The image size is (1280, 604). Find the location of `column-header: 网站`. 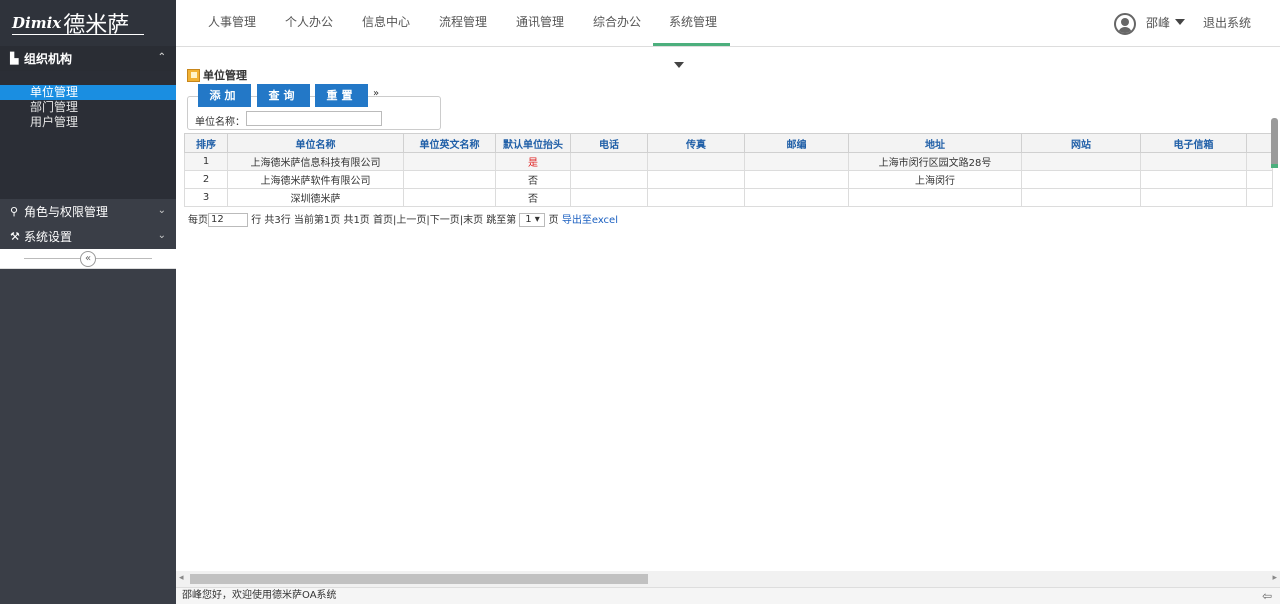

column-header: 网站 is located at coordinates (1081, 143).